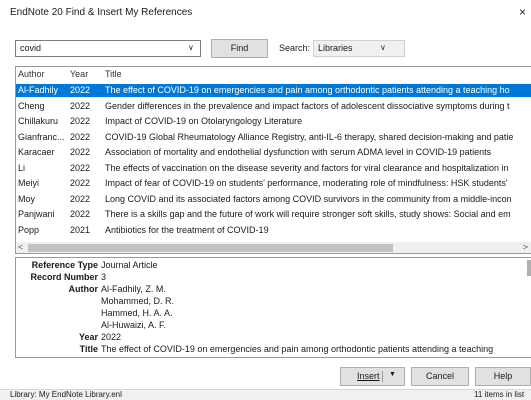 The height and width of the screenshot is (400, 531). I want to click on search-query: covid, so click(31, 48).